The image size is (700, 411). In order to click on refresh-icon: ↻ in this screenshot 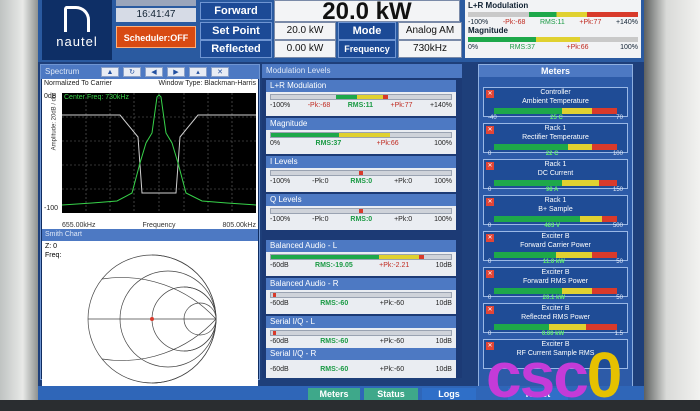, I will do `click(132, 72)`.